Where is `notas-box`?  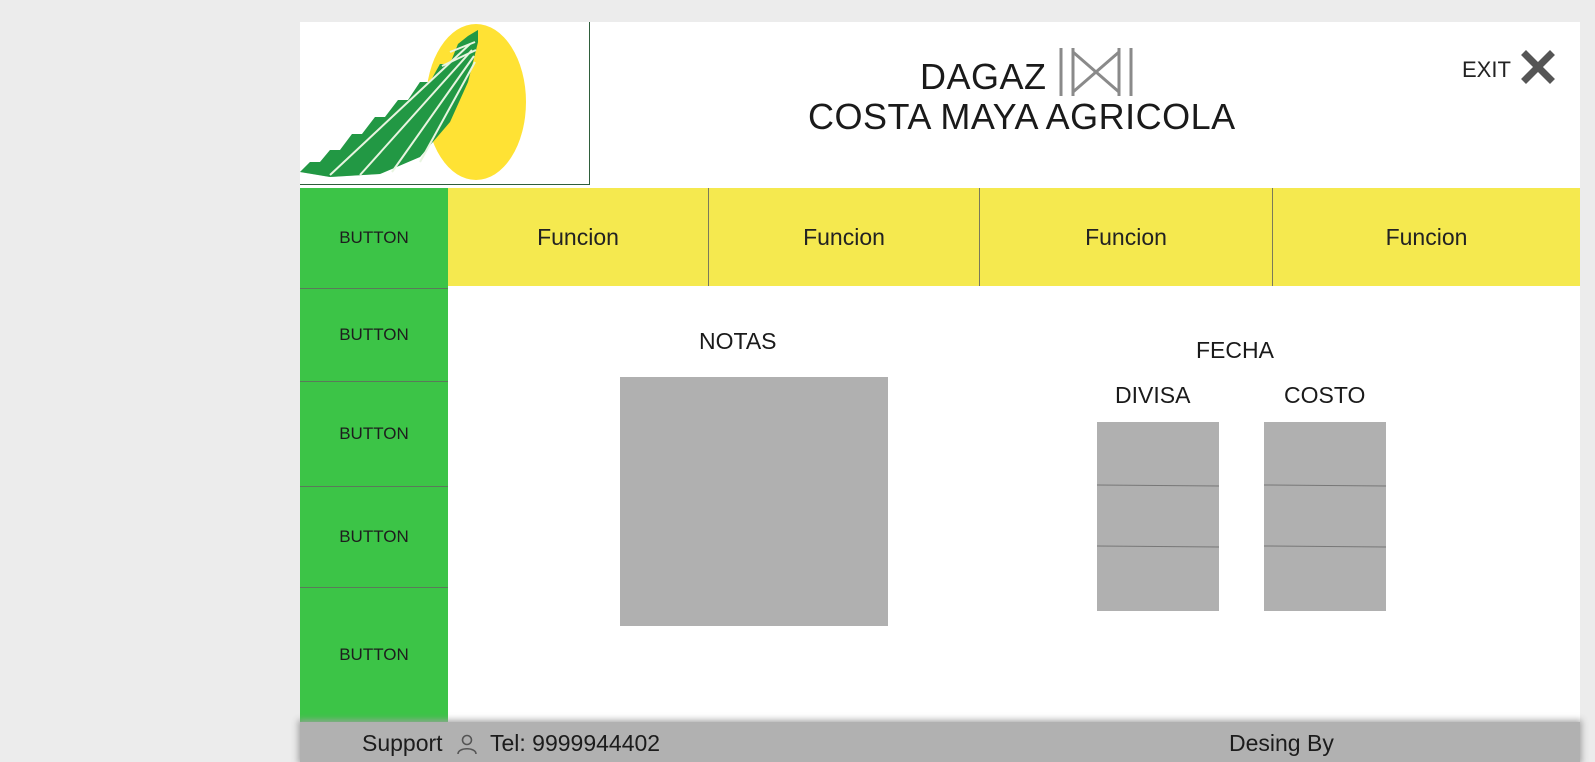 notas-box is located at coordinates (754, 501).